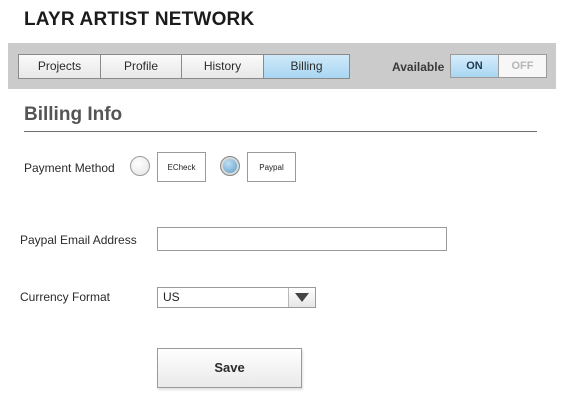 The image size is (566, 403). I want to click on tab-billing: Billing, so click(306, 66).